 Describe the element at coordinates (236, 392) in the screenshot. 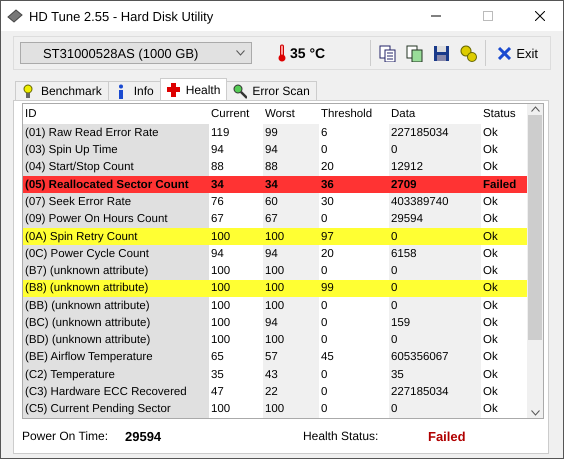

I see `table-cell: 47` at that location.